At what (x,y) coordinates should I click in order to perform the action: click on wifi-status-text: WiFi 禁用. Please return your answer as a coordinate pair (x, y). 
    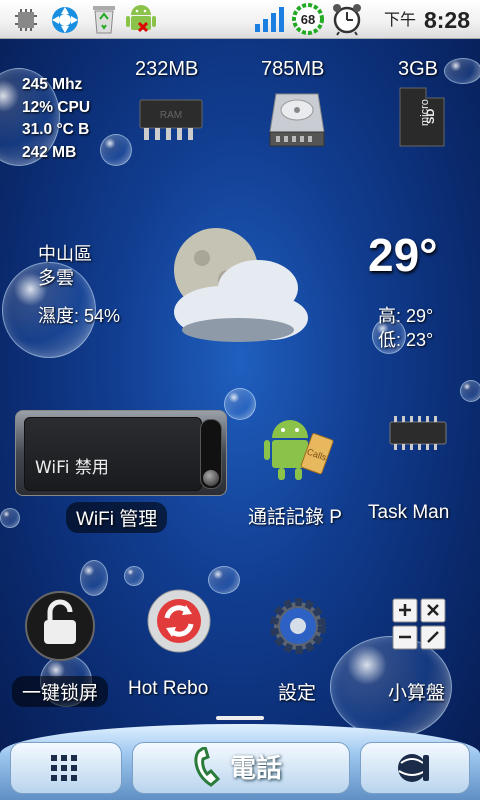
    Looking at the image, I should click on (72, 468).